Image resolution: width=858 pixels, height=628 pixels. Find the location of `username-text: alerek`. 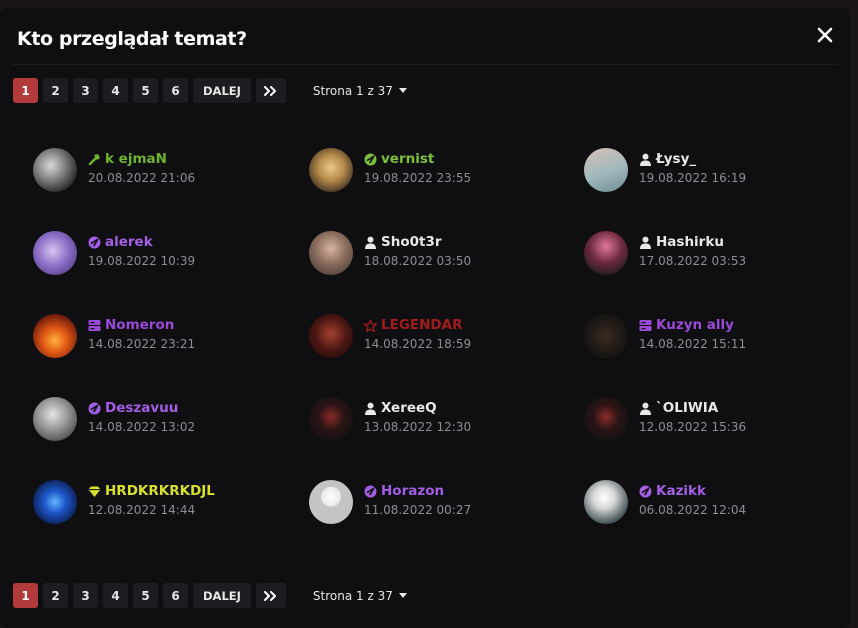

username-text: alerek is located at coordinates (129, 242).